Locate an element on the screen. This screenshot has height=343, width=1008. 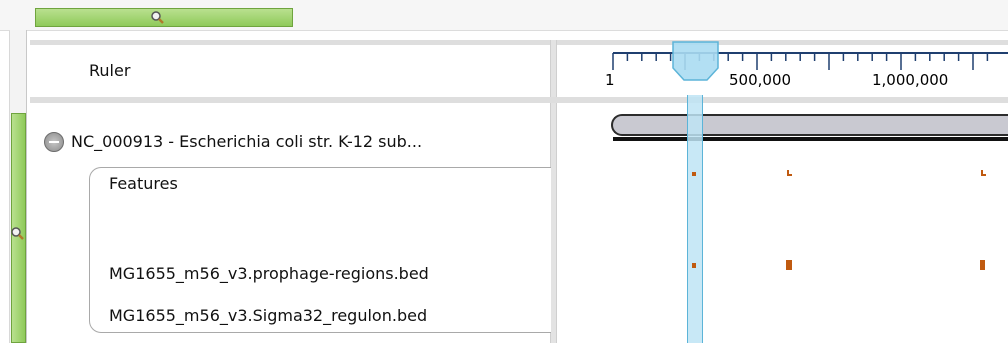
vertical-scroll-thumb is located at coordinates (18, 228).